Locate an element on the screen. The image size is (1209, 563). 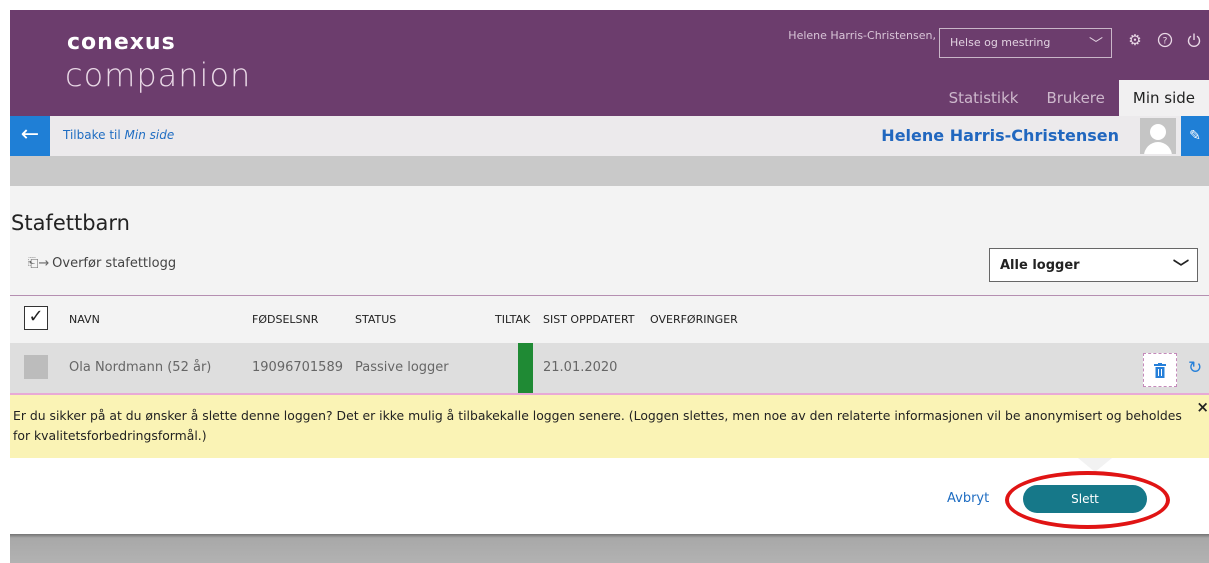
transfer-log-button: ⎗→ Overfør stafettlogg is located at coordinates (102, 263).